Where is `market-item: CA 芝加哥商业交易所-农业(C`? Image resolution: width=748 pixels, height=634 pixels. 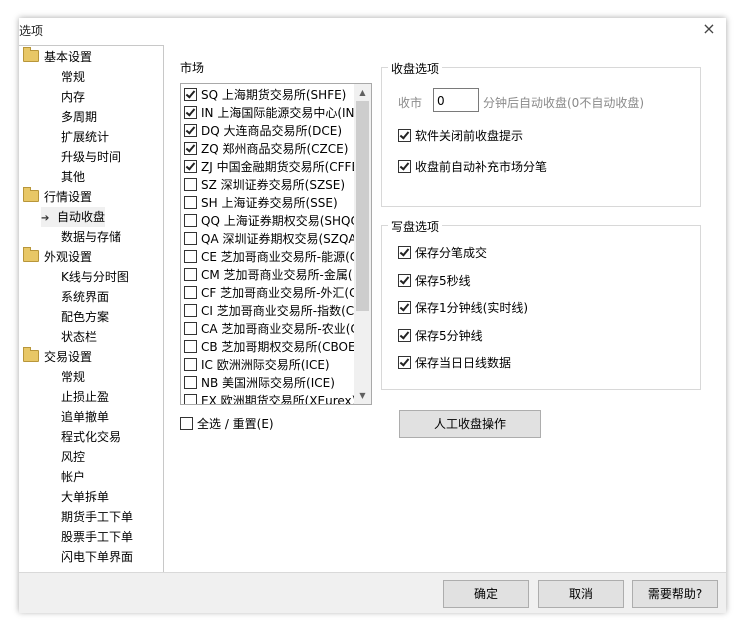 market-item: CA 芝加哥商业交易所-农业(C is located at coordinates (271, 329).